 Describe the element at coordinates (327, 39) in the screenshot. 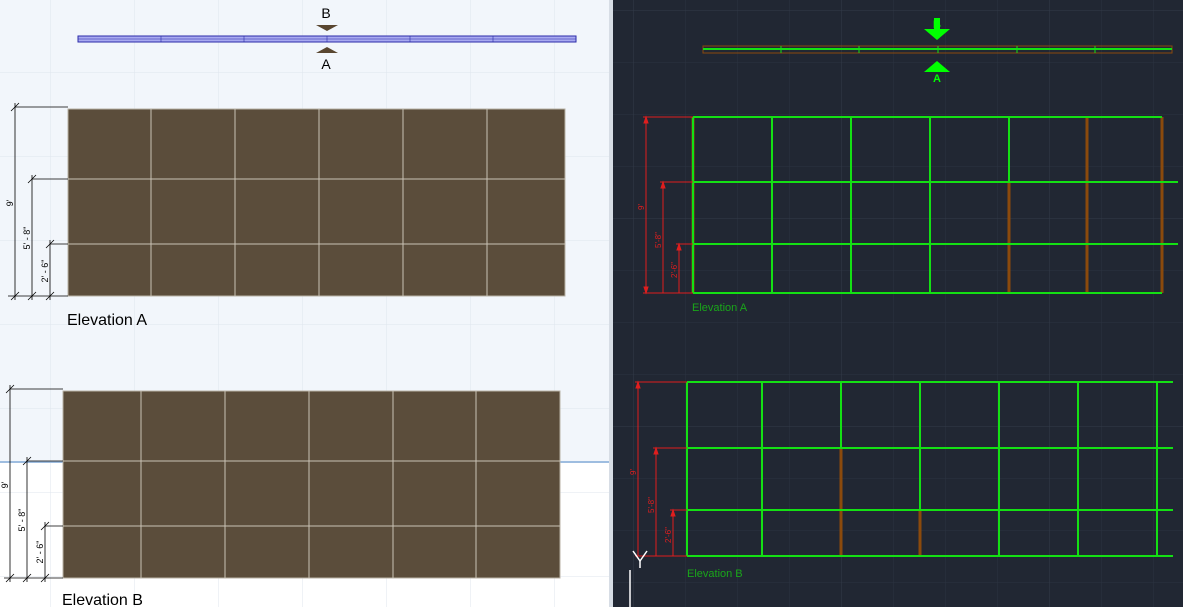

I see `wall-plan` at that location.